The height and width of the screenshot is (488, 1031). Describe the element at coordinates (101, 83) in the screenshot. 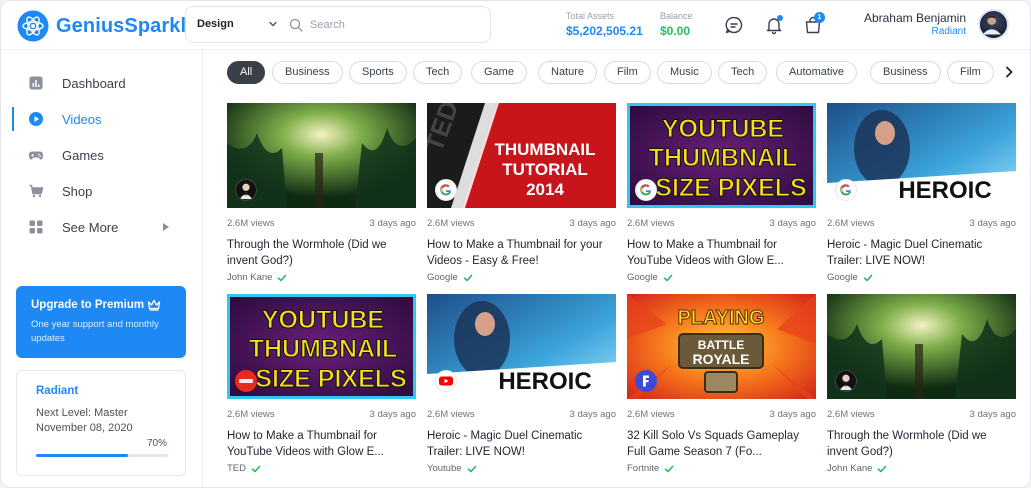

I see `sidebar-item-dashboard: Dashboard` at that location.